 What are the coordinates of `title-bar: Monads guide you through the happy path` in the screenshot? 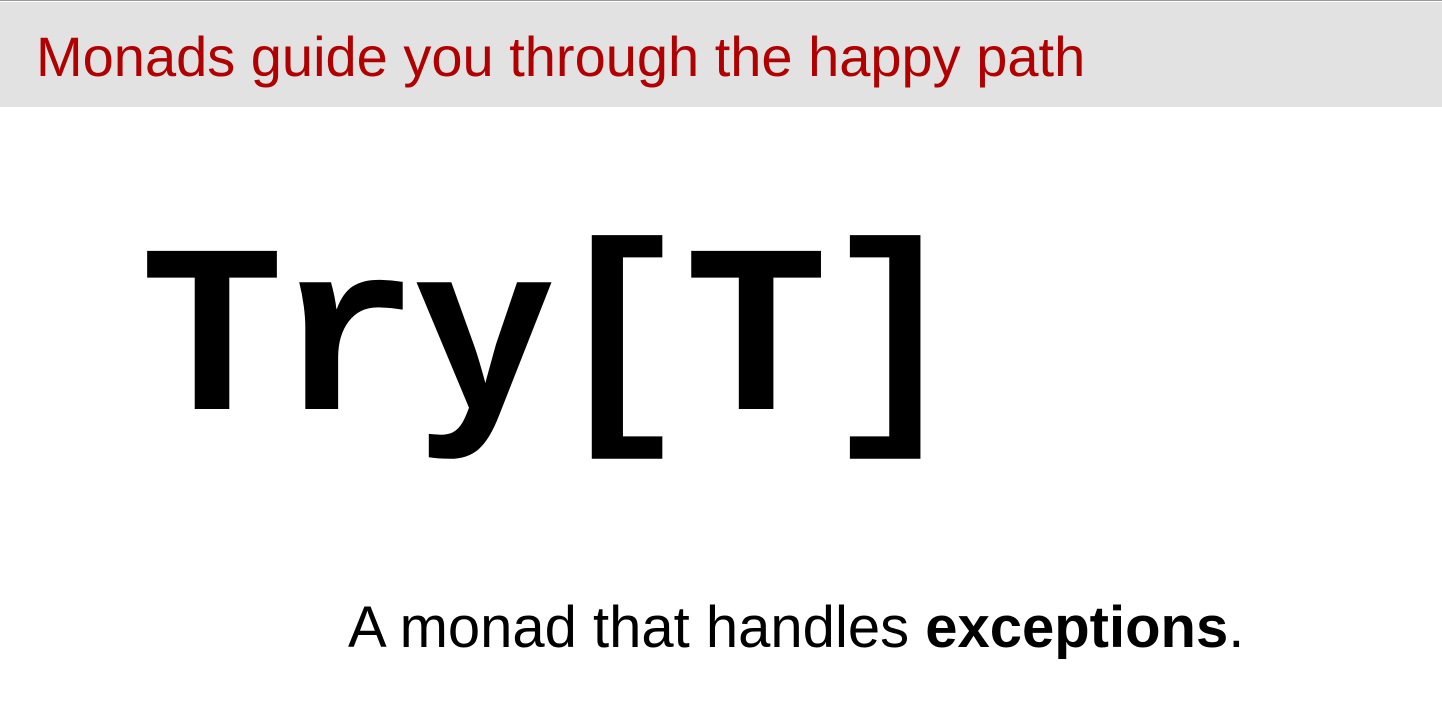 It's located at (721, 54).